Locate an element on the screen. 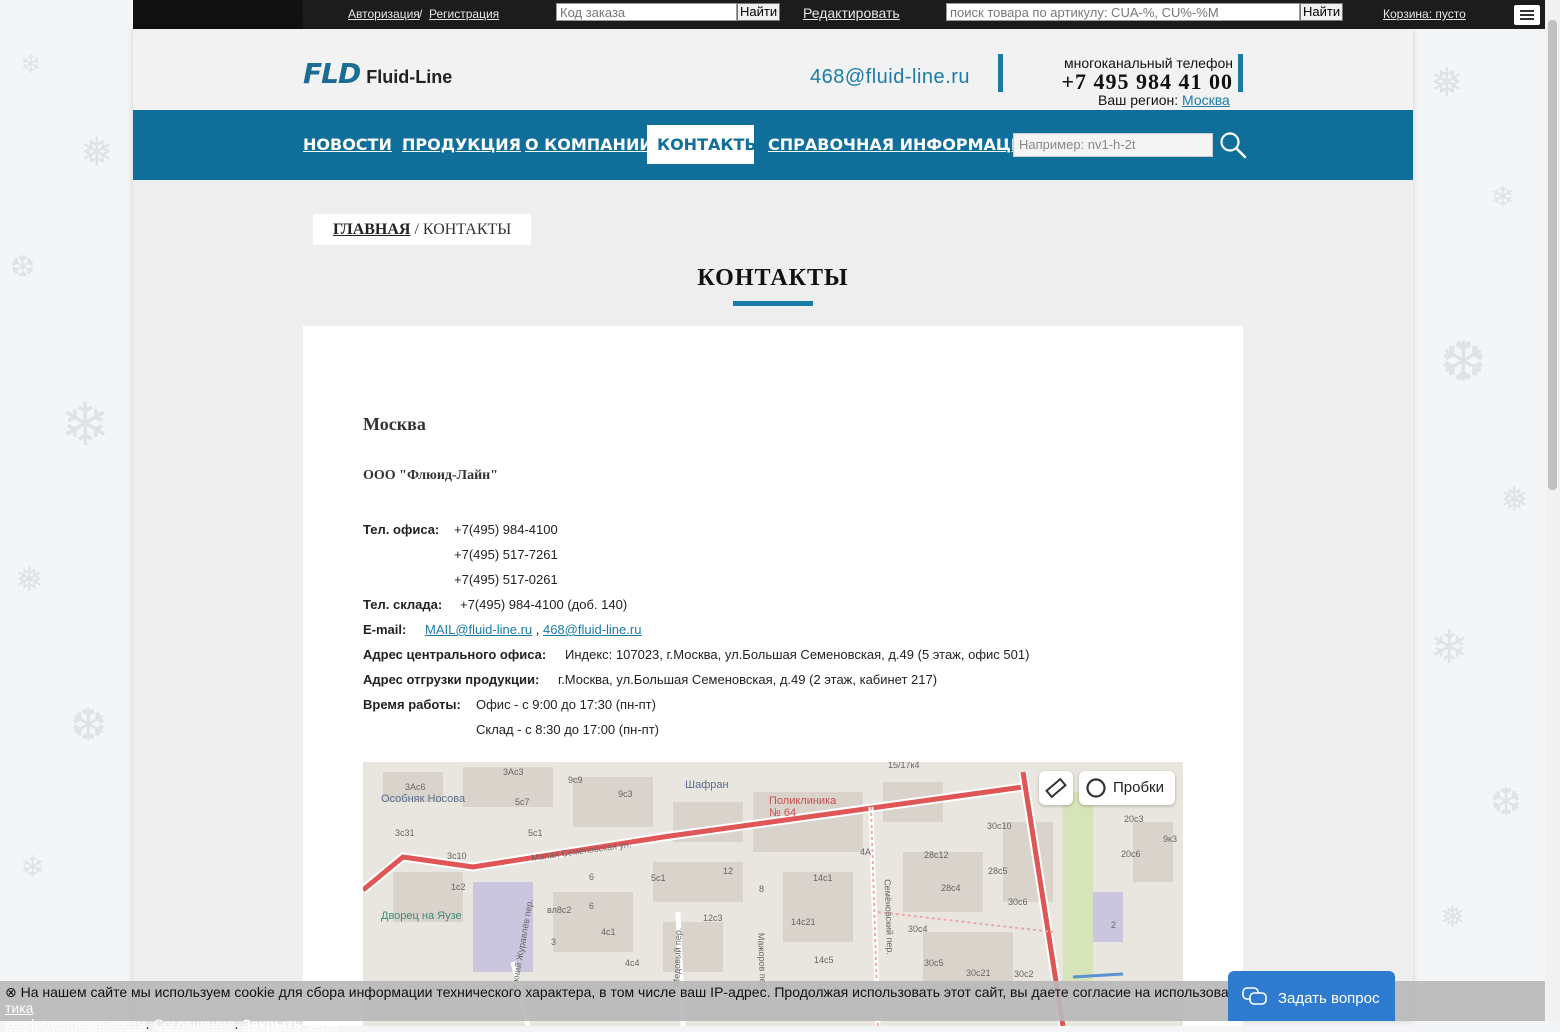 The height and width of the screenshot is (1032, 1560). article-search-input: поиск товара по артикулу: CUA-%, CU%-%M is located at coordinates (1123, 12).